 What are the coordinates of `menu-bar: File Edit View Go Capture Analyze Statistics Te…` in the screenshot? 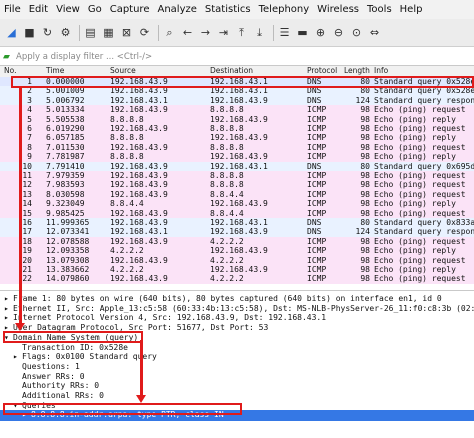 It's located at (237, 9).